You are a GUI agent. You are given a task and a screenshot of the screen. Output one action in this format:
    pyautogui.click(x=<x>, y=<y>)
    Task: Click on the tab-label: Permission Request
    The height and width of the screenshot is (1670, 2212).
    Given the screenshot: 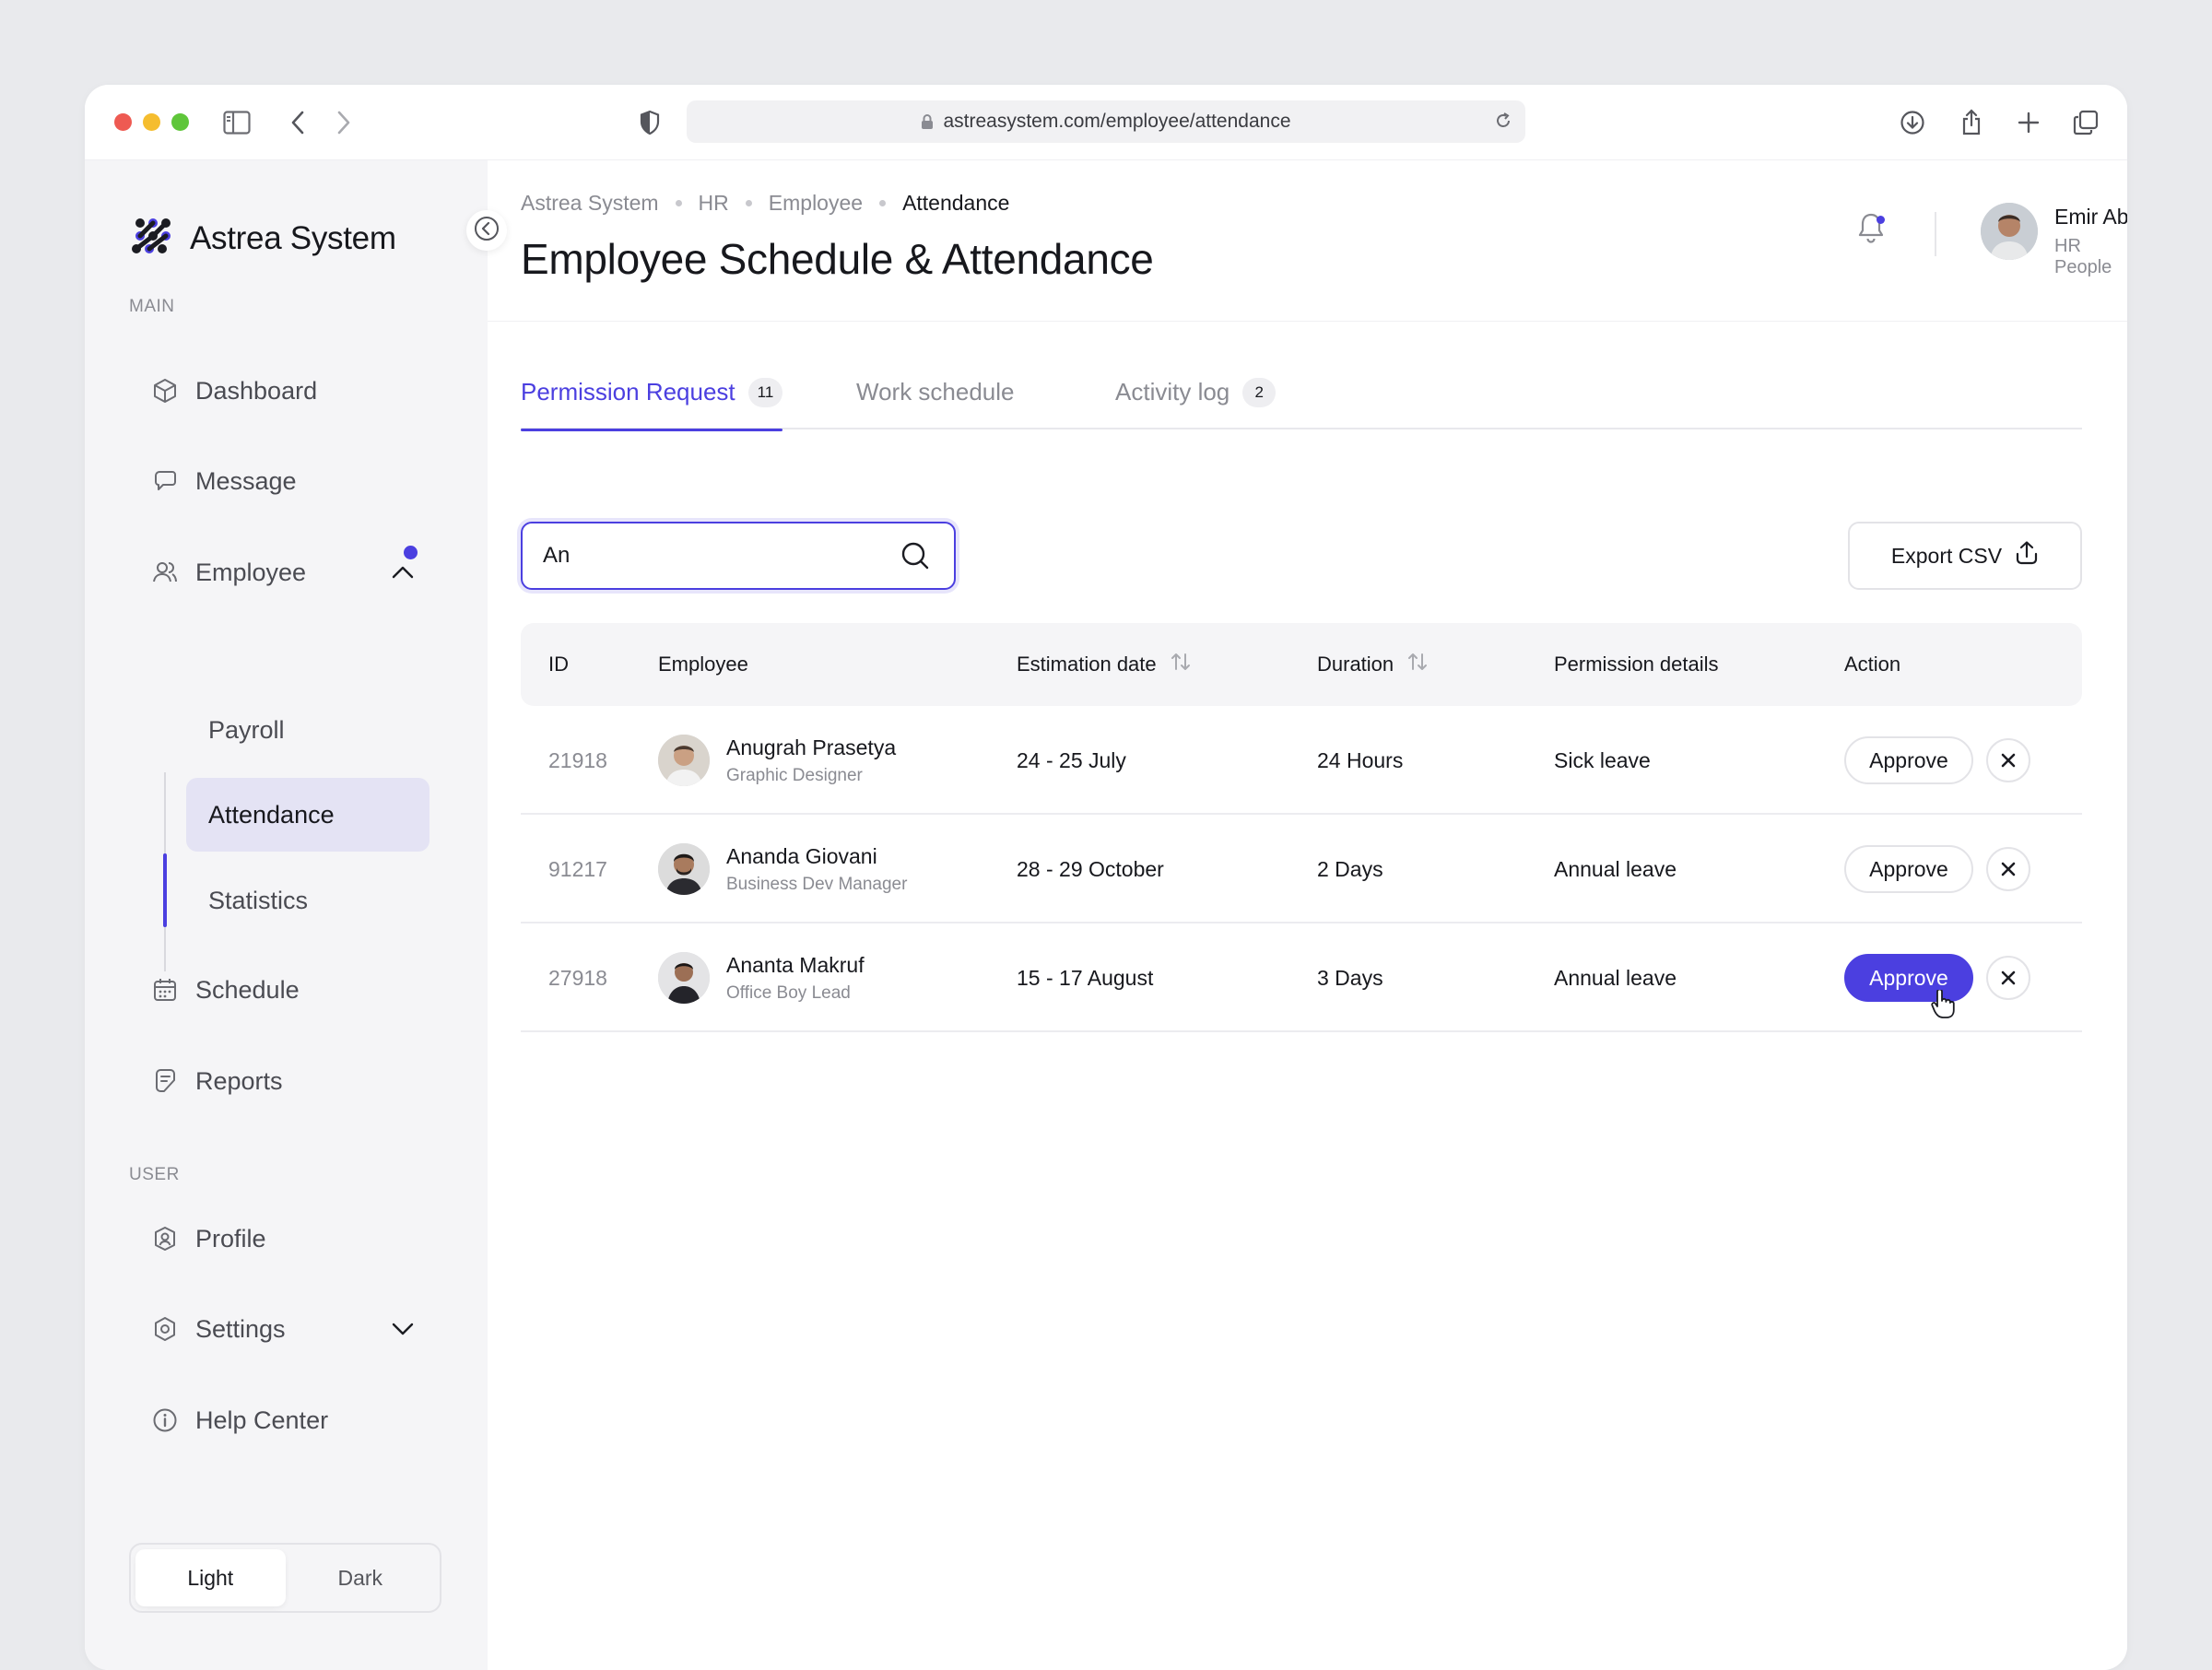 What is the action you would take?
    pyautogui.click(x=628, y=392)
    